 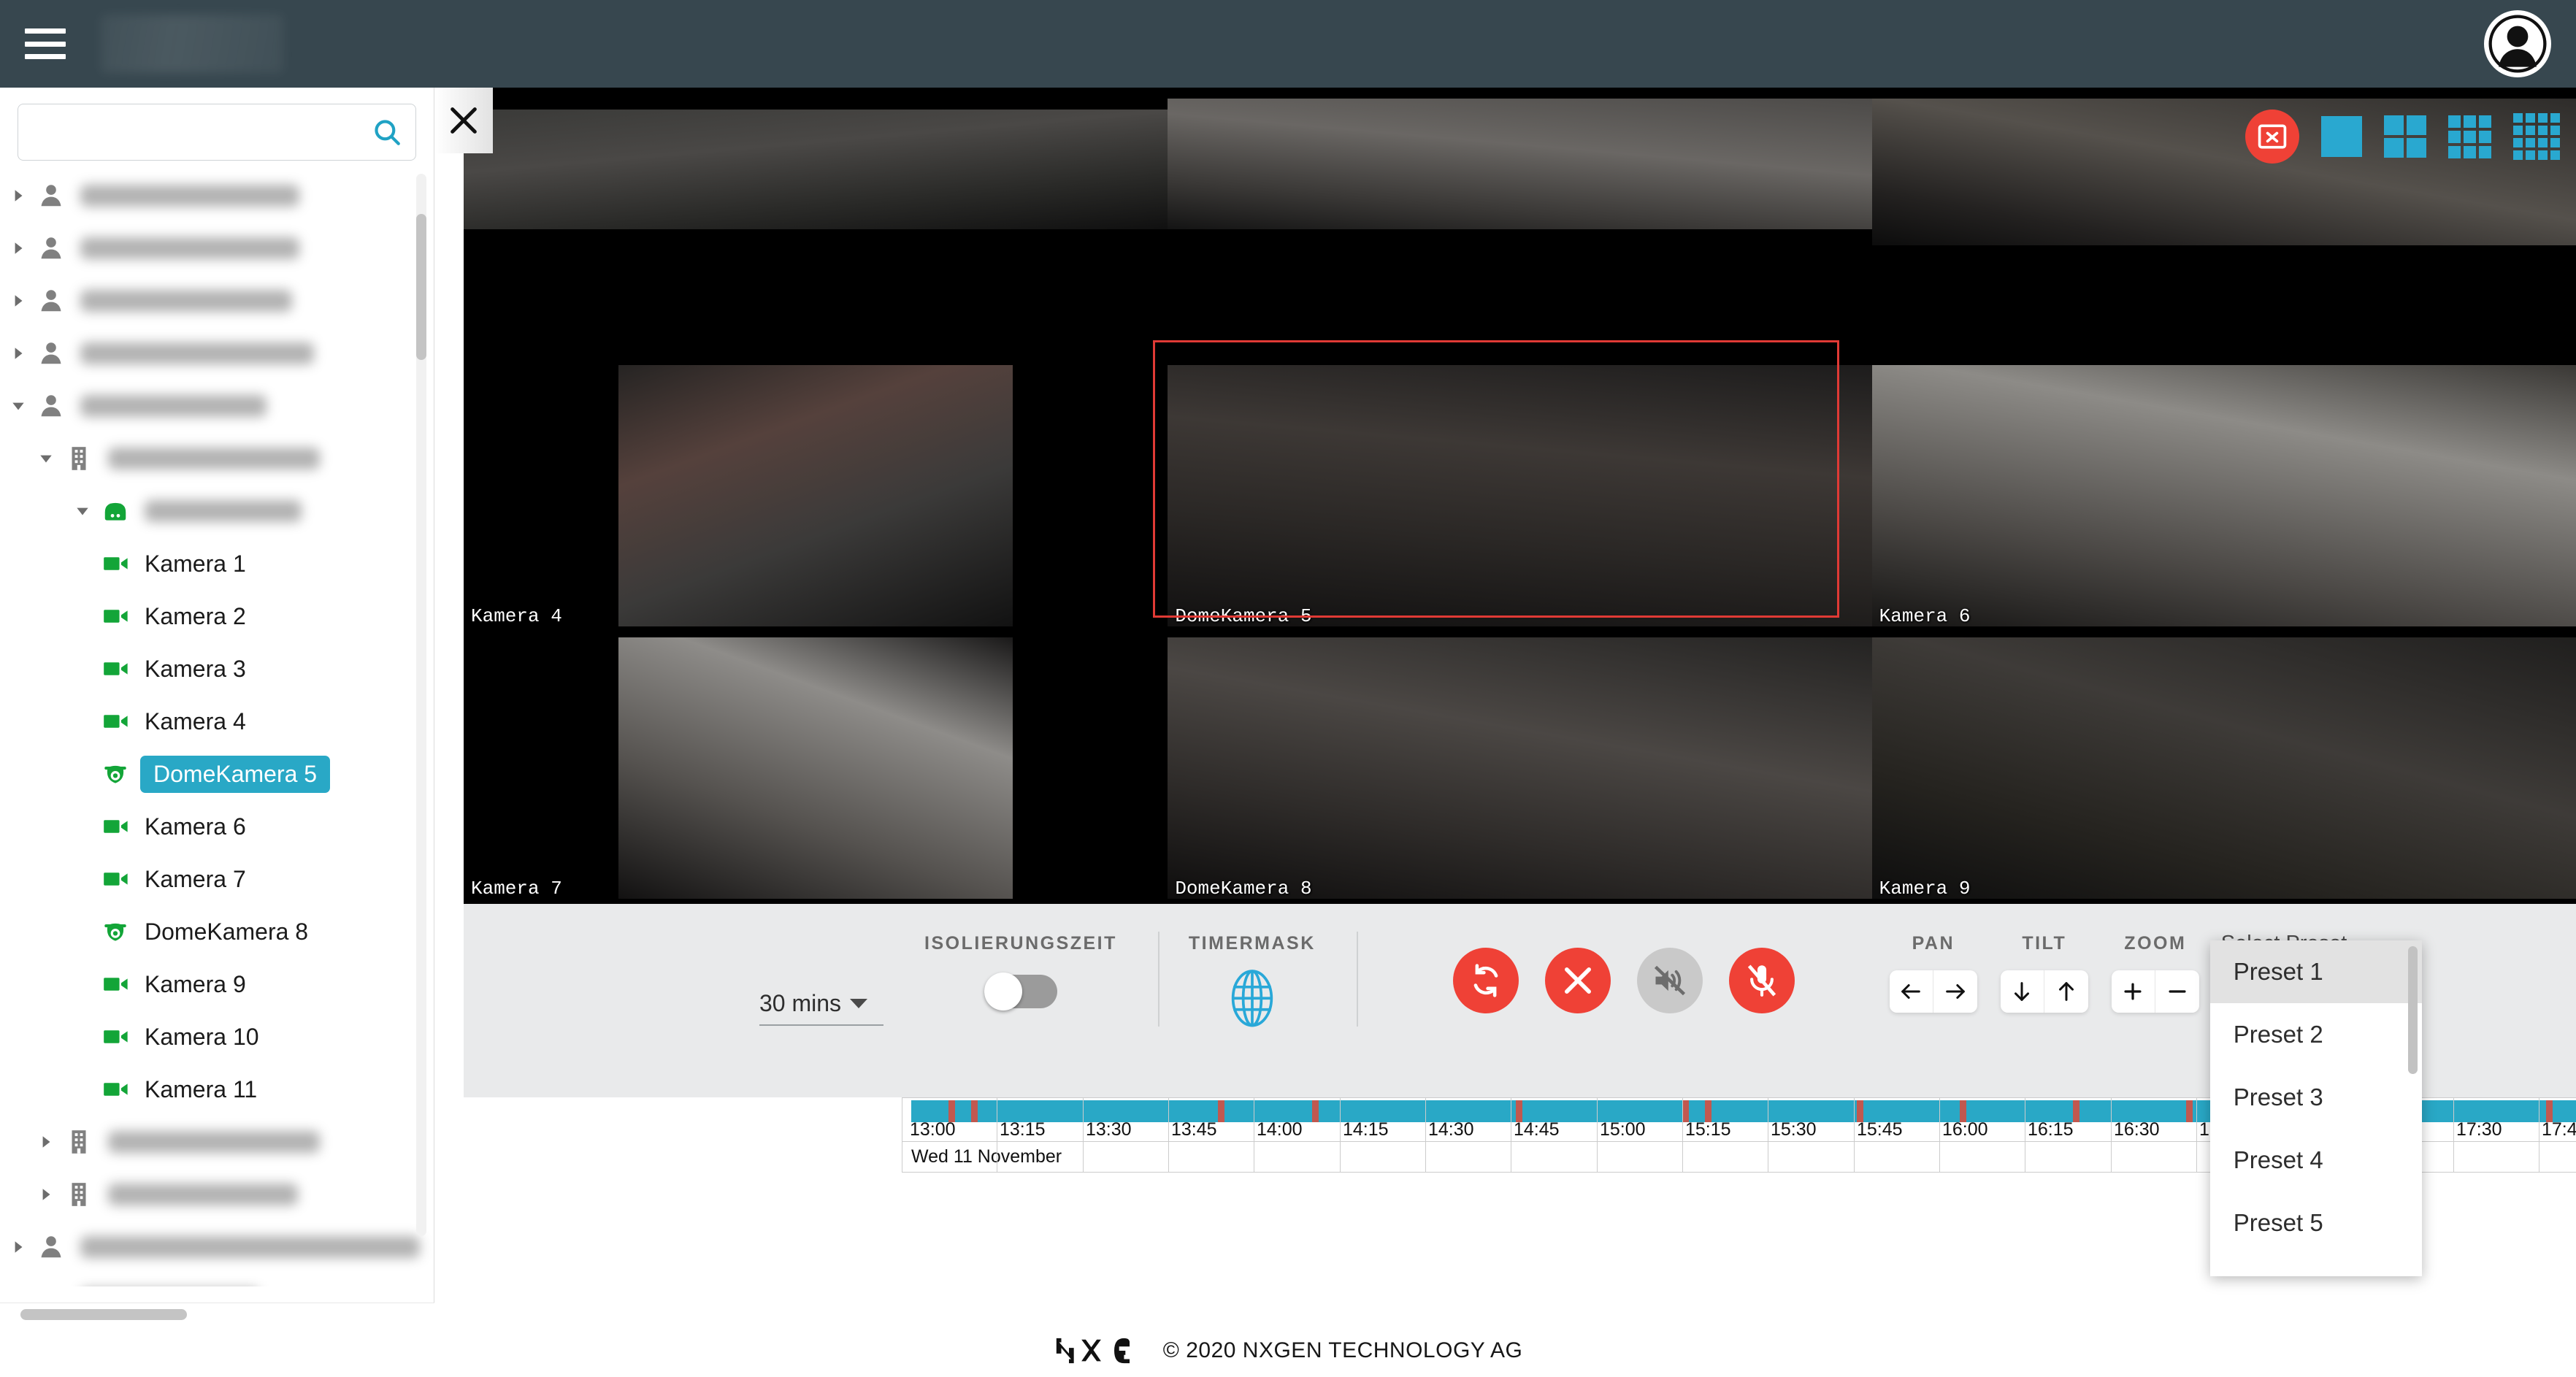 I want to click on video-tile: DomeKamera 8, so click(x=1520, y=768).